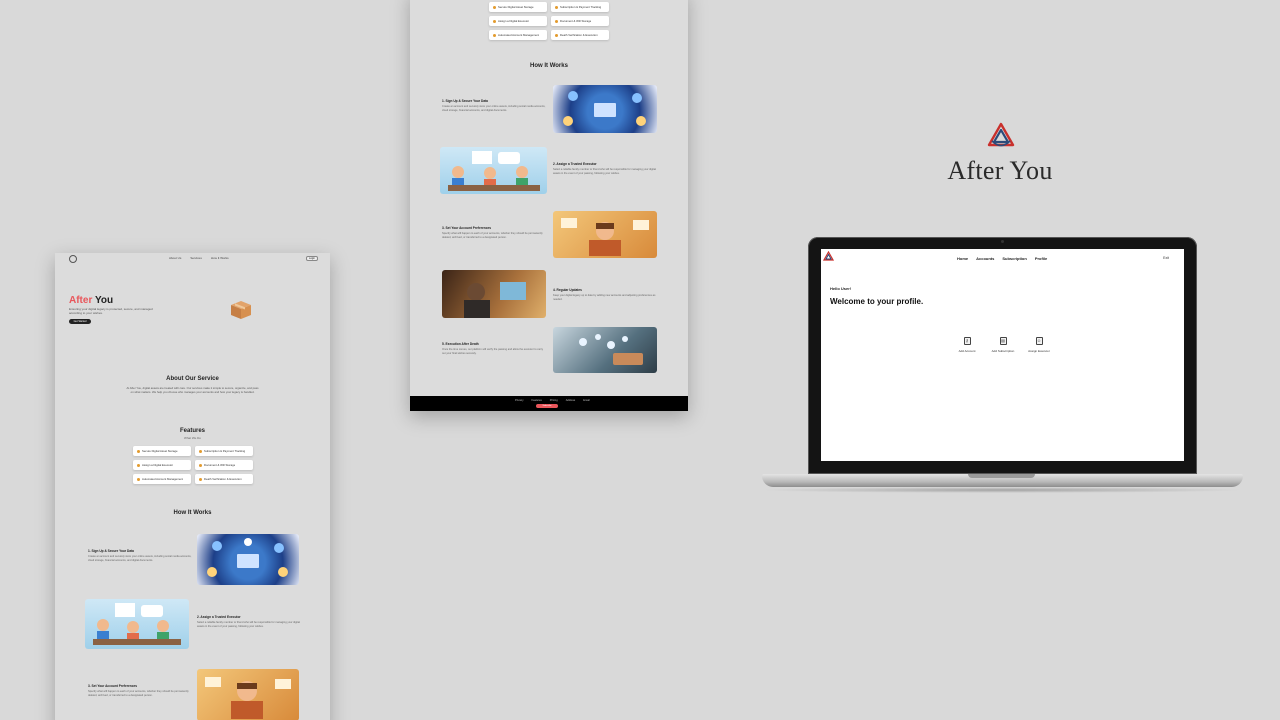 The width and height of the screenshot is (1280, 720). What do you see at coordinates (554, 400) in the screenshot?
I see `footer-link: Pricing` at bounding box center [554, 400].